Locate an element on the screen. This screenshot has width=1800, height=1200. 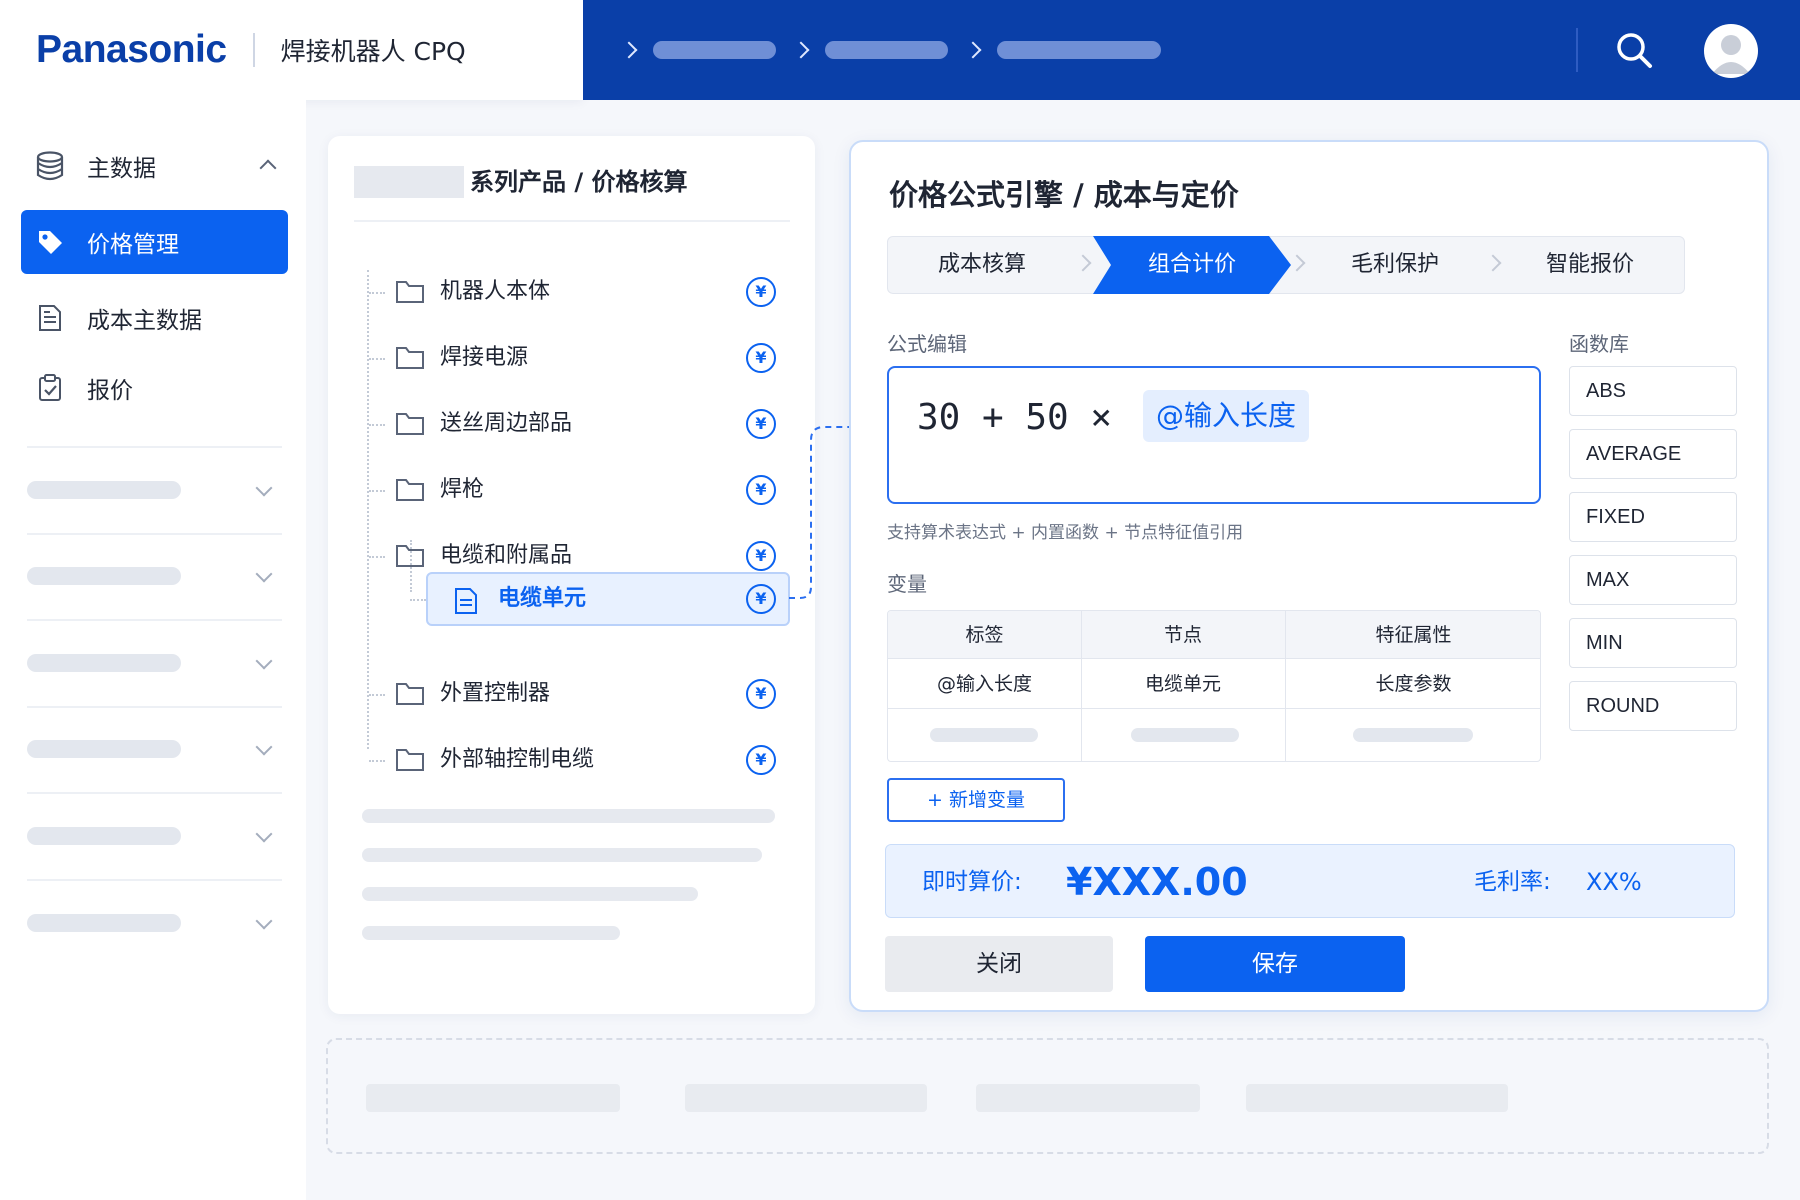
sidebar-item-master-data: 主数据 is located at coordinates (154, 166).